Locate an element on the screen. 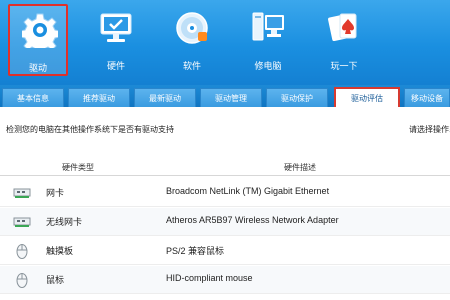 This screenshot has width=450, height=300. hardware-description: Atheros AR5B97 Wireless Network Adapter is located at coordinates (252, 220).